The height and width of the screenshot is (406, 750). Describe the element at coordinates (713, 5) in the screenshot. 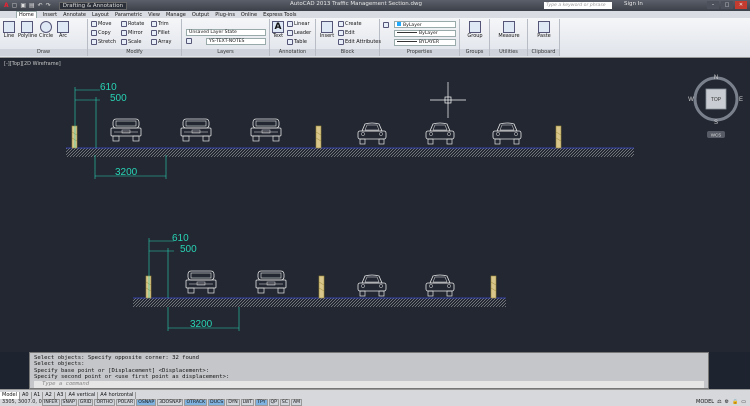

I see `minimize-button: –` at that location.